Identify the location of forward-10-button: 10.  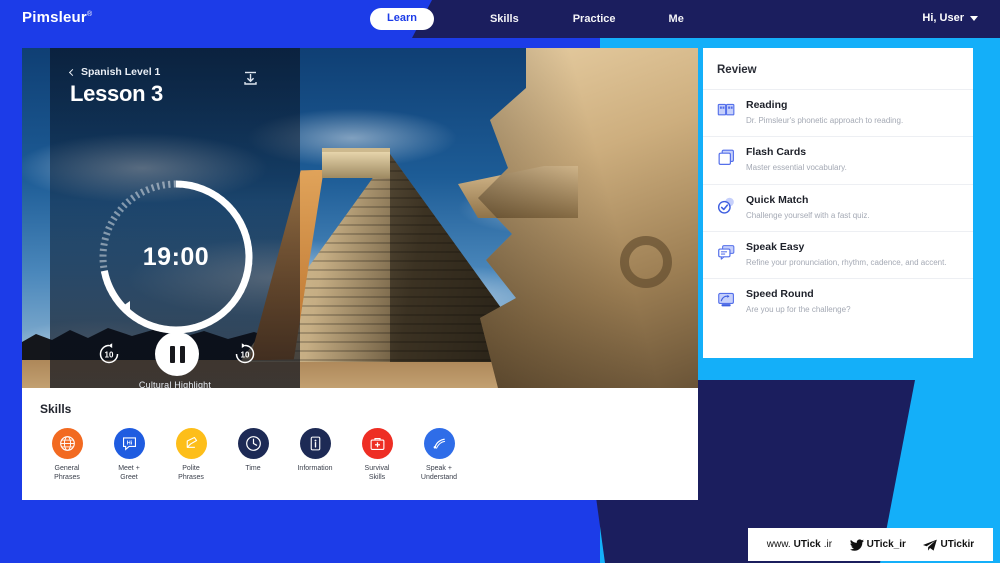
(245, 354).